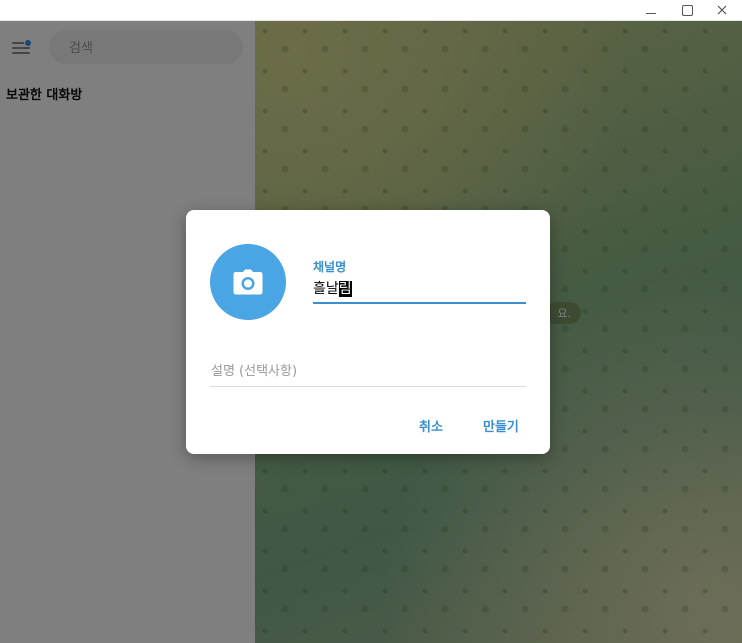 The width and height of the screenshot is (742, 643). I want to click on description-placeholder: 설명 (선택사항), so click(254, 371).